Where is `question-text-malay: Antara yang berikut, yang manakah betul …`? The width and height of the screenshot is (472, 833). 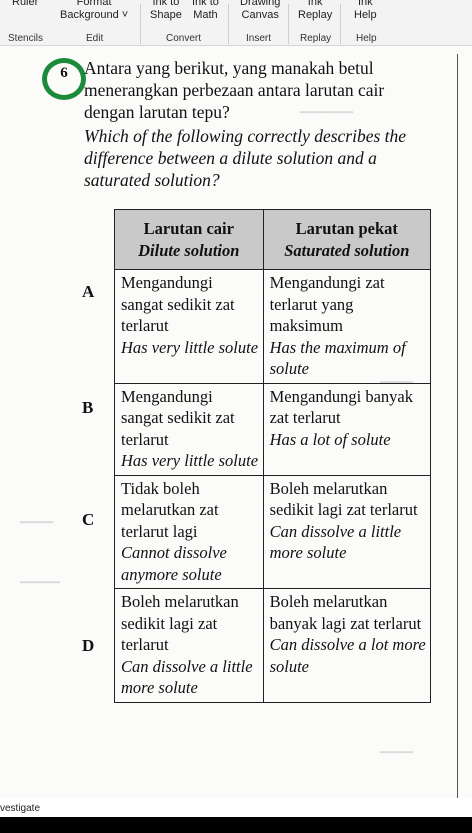
question-text-malay: Antara yang berikut, yang manakah betul … is located at coordinates (234, 90).